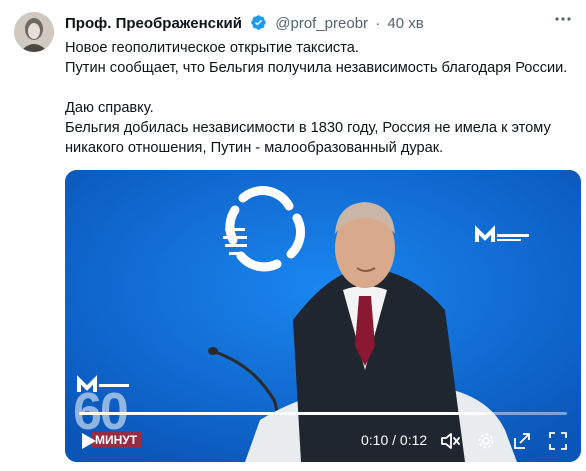 The image size is (586, 471). I want to click on verified-badge-icon, so click(258, 24).